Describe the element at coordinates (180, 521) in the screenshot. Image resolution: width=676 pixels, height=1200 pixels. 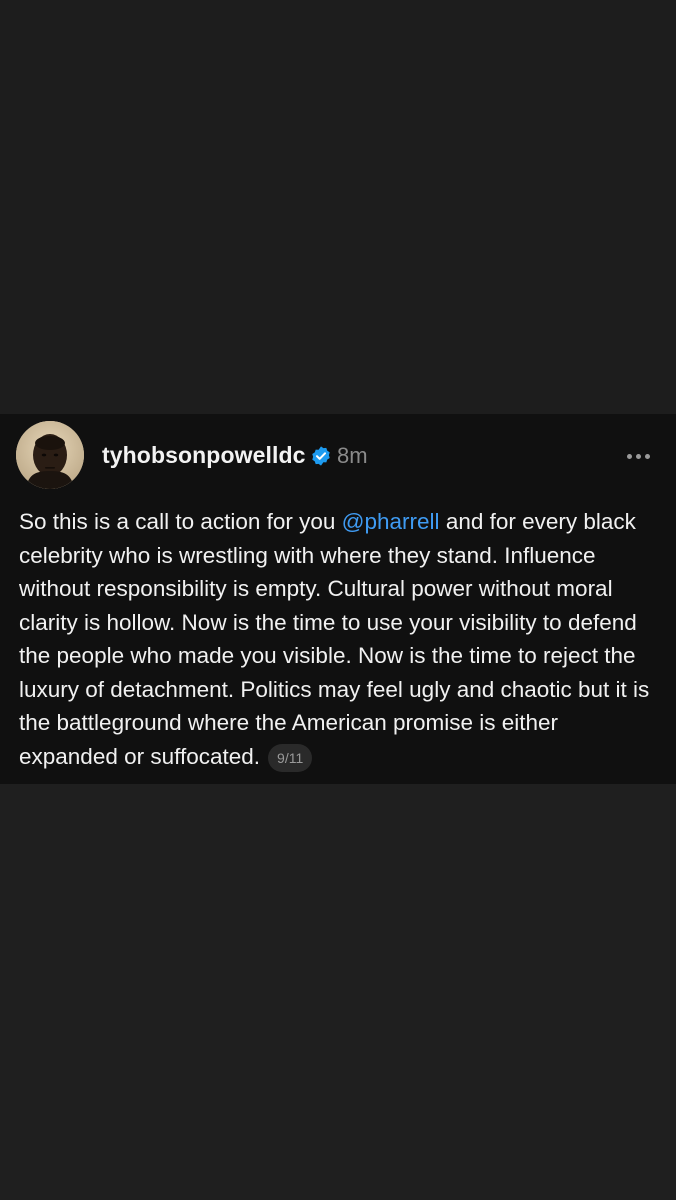
I see `post-text-part: So this is a call to action for you` at that location.